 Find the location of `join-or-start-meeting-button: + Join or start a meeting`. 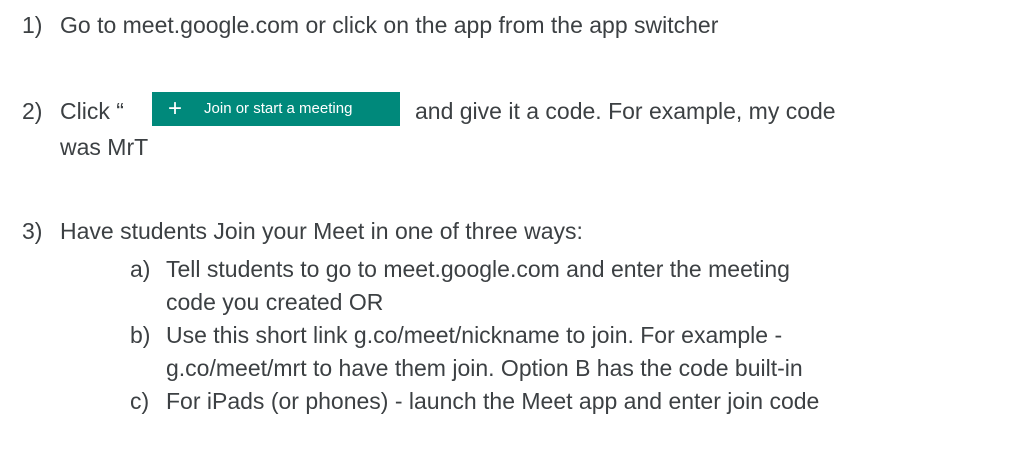

join-or-start-meeting-button: + Join or start a meeting is located at coordinates (276, 109).